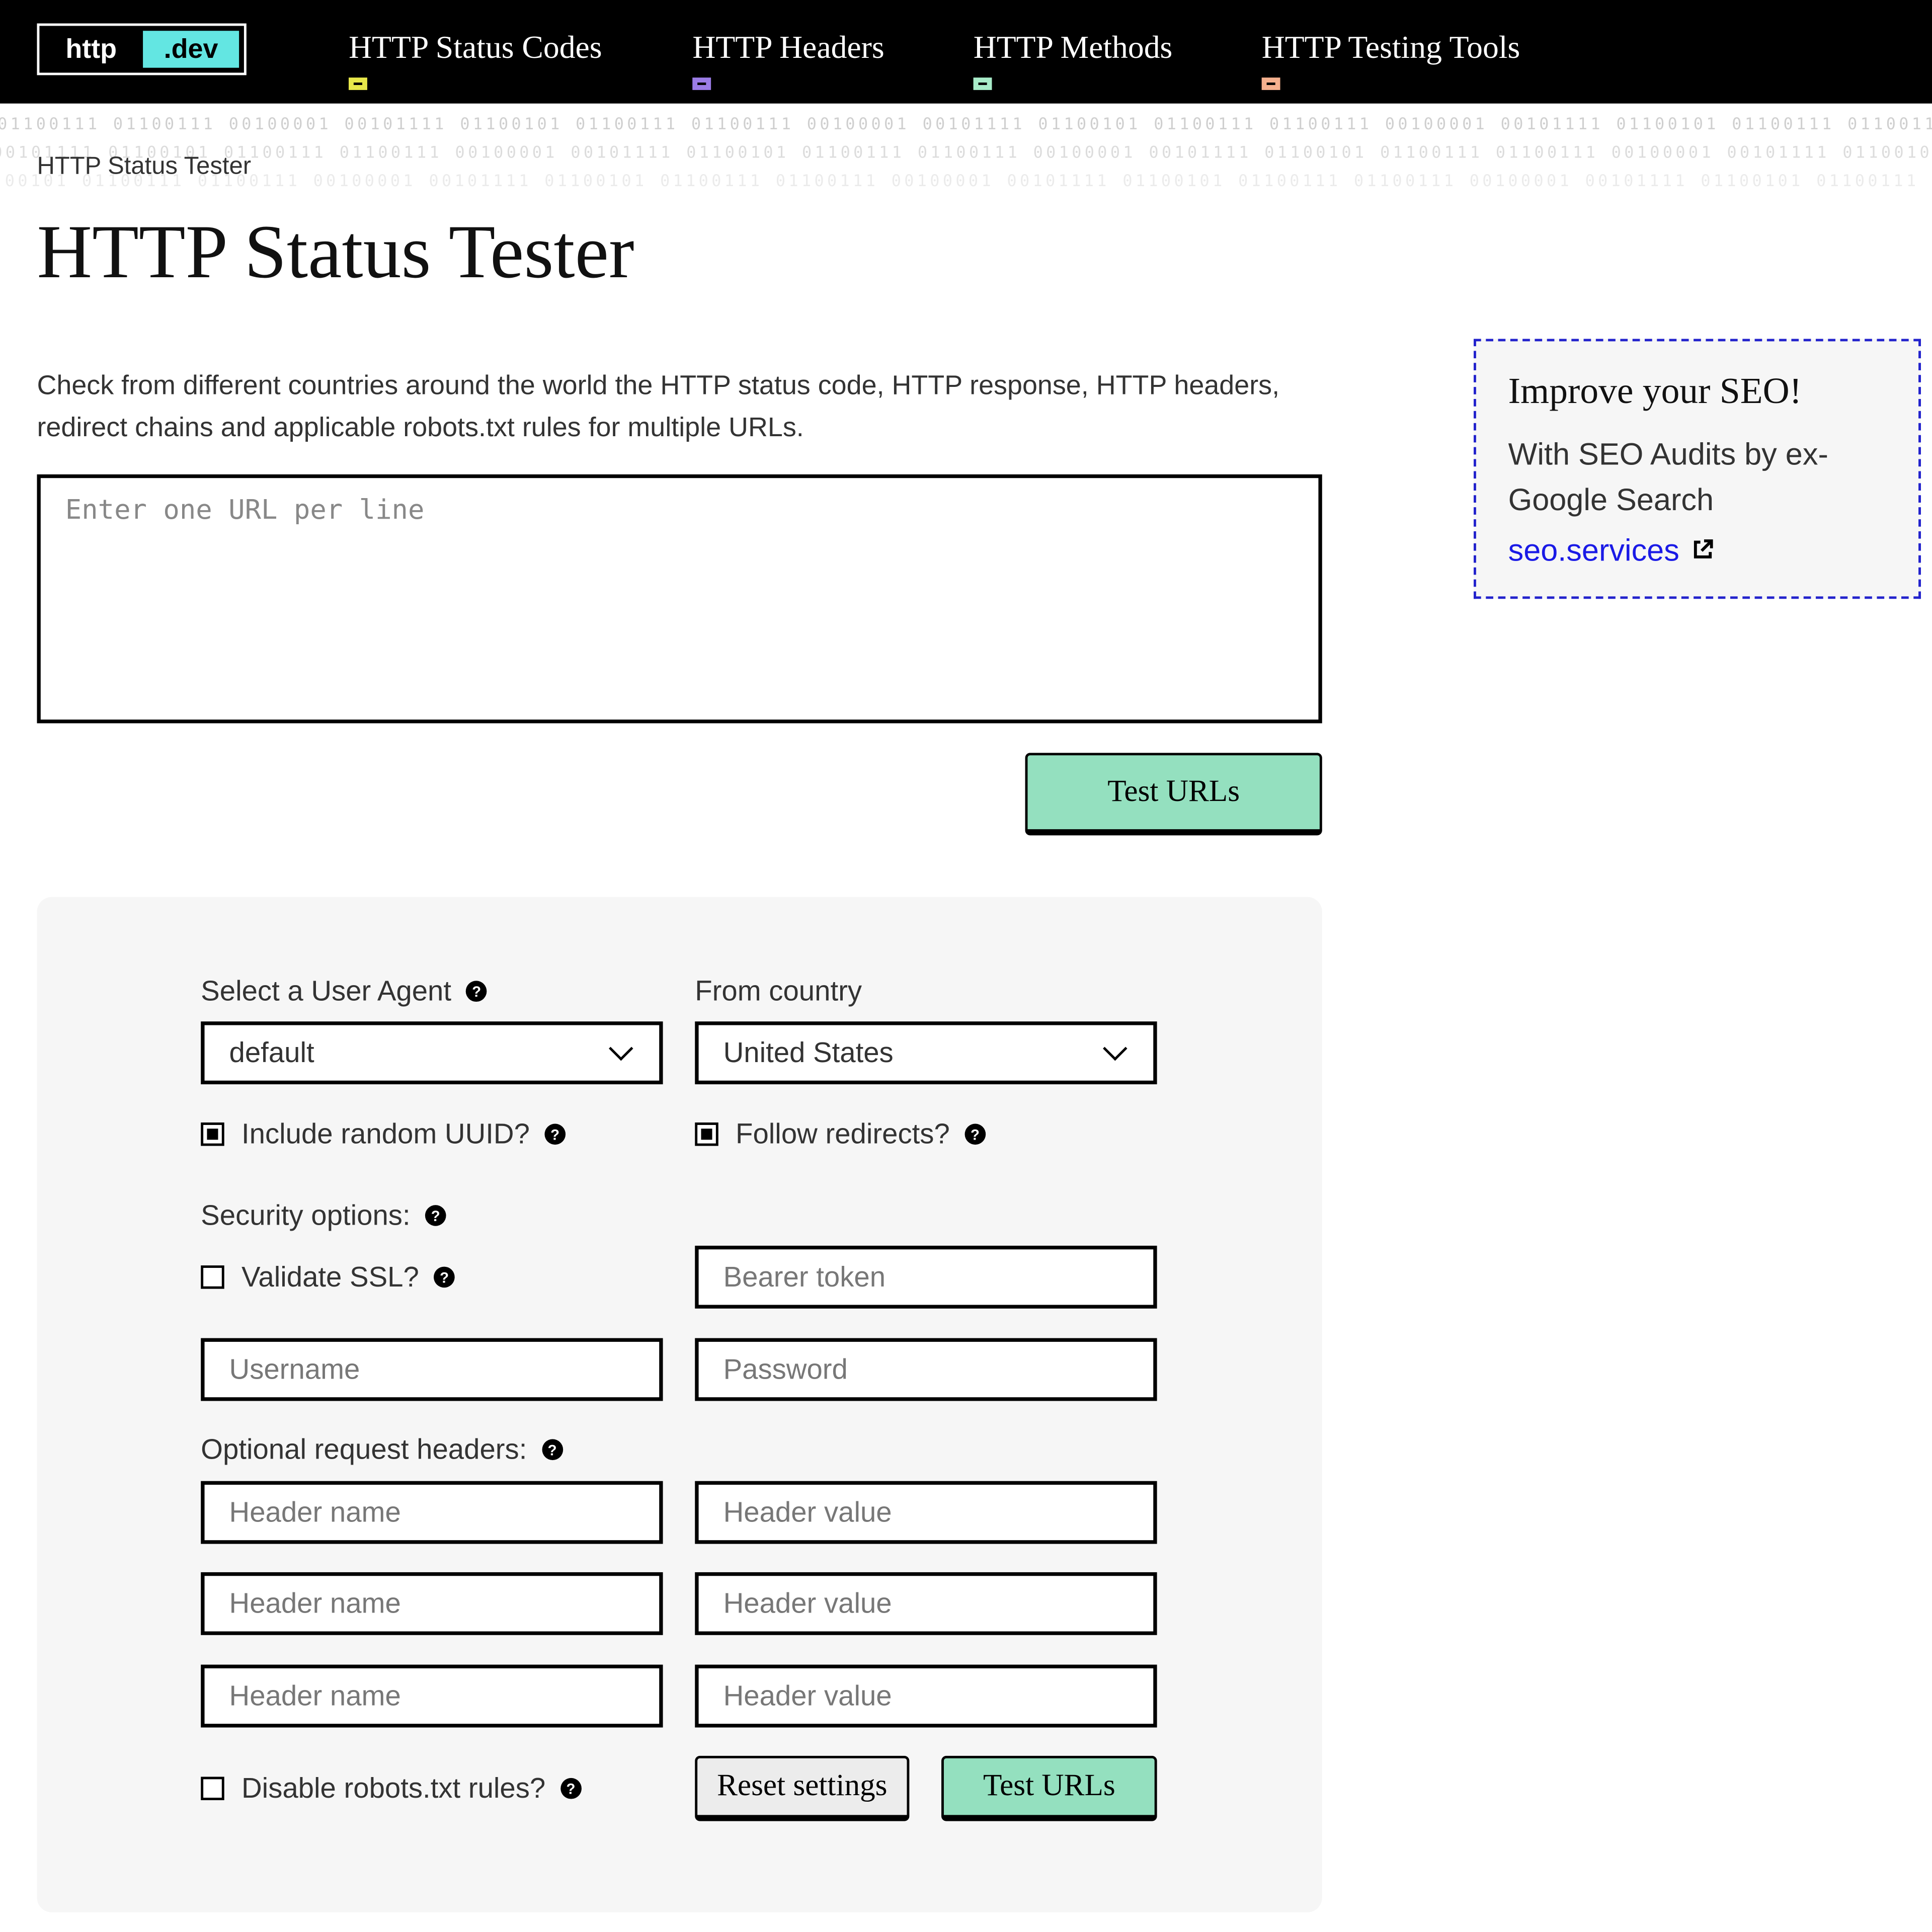  Describe the element at coordinates (1668, 478) in the screenshot. I see `ad-description: With SEO Audits by ex-Google Search` at that location.